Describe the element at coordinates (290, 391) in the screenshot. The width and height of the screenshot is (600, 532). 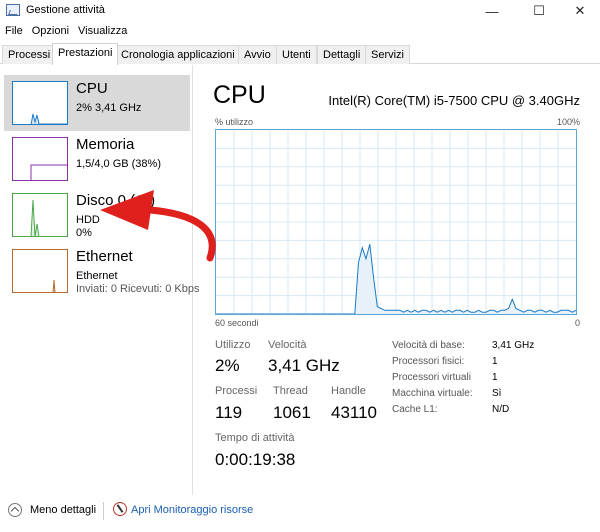
I see `thread-label: Thread` at that location.